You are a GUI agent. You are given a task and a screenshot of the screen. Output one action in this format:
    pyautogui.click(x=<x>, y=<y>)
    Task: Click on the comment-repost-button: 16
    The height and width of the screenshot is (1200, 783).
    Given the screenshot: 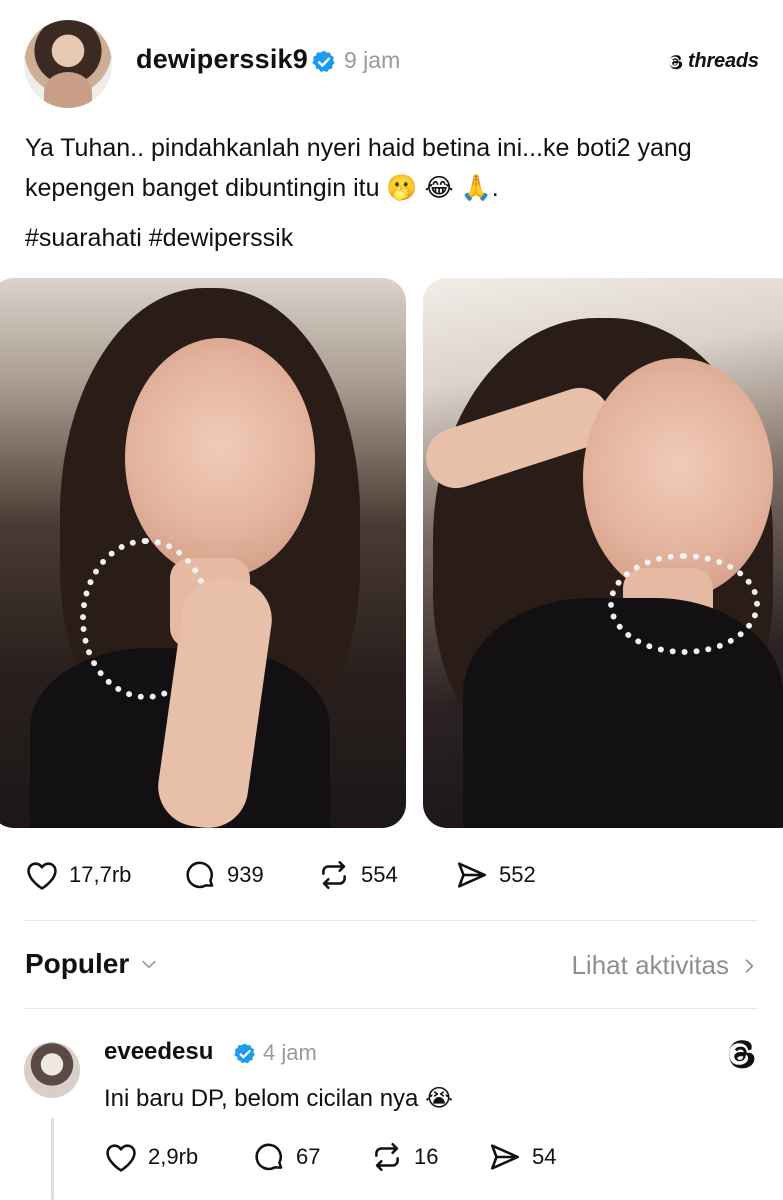 What is the action you would take?
    pyautogui.click(x=429, y=1157)
    